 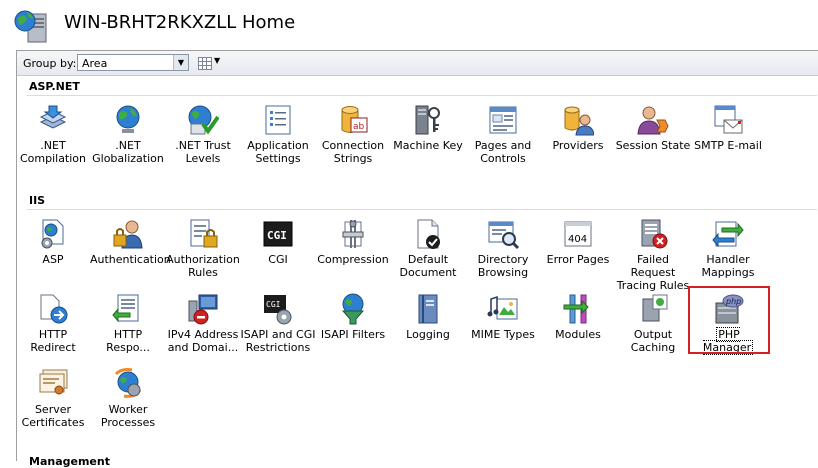 I want to click on section-header-iis: IIS, so click(x=37, y=200).